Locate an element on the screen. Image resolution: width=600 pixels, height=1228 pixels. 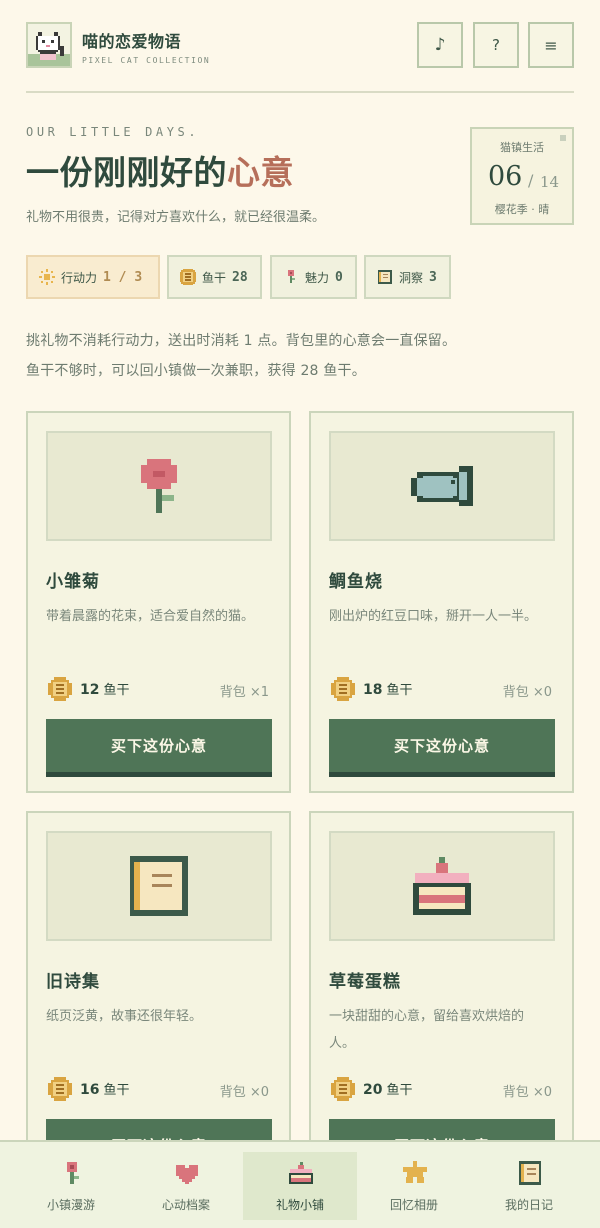
gift-bag-count: 背包 ×1 is located at coordinates (244, 692).